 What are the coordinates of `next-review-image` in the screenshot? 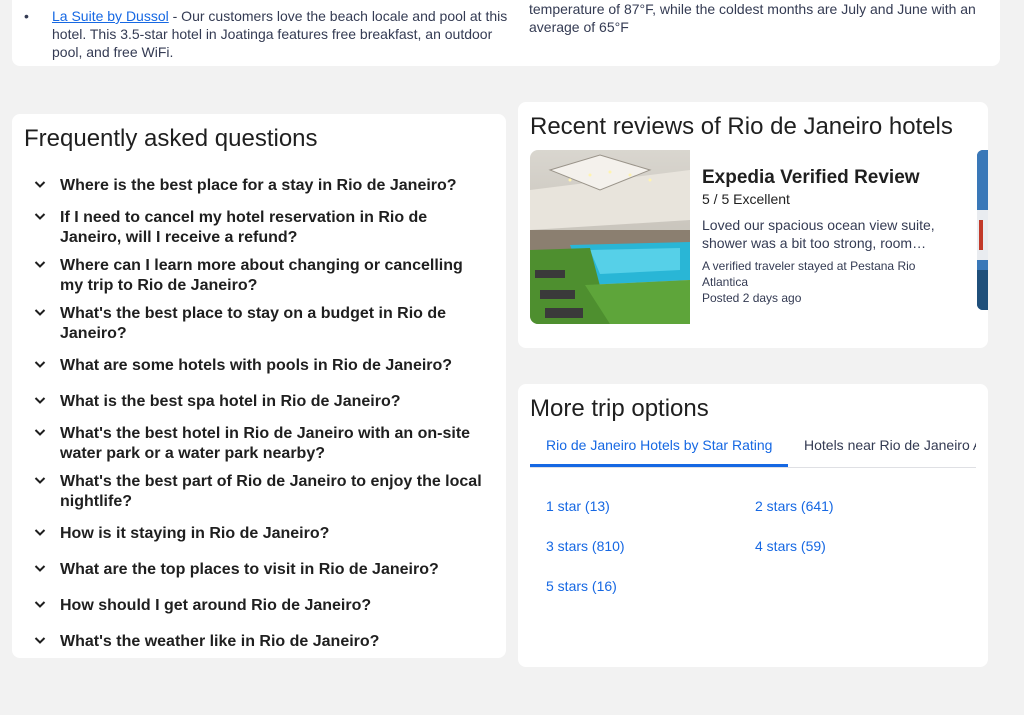 It's located at (982, 230).